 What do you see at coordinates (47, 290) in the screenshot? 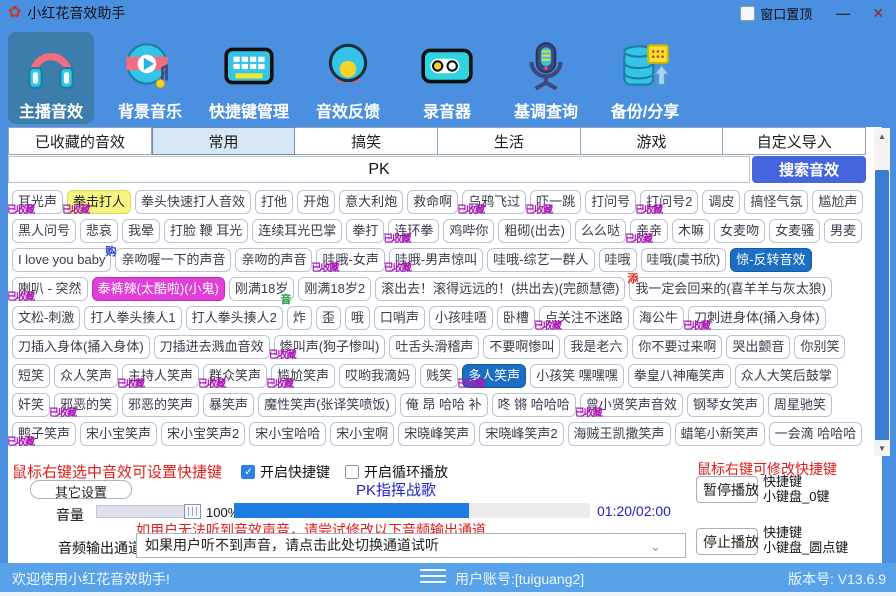
I see `sound-button: 喇叭 - 突然 已收藏` at bounding box center [47, 290].